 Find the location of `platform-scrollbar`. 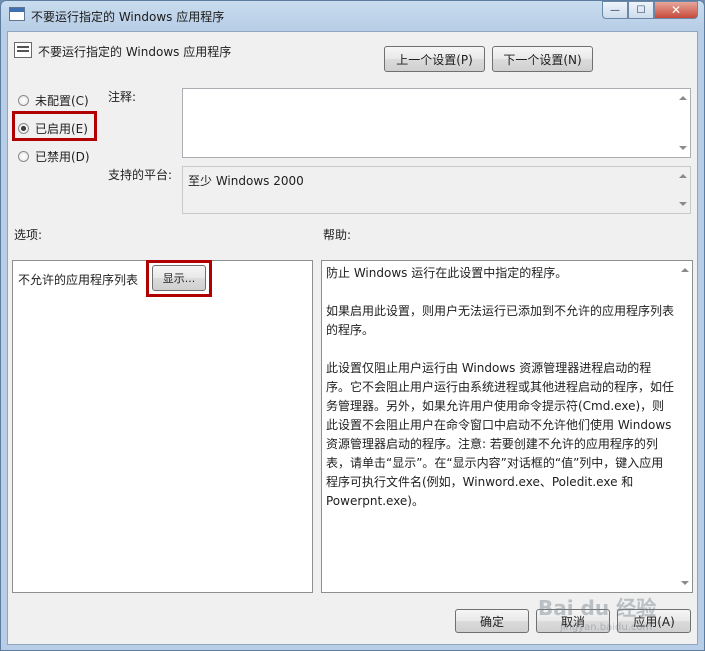

platform-scrollbar is located at coordinates (682, 190).